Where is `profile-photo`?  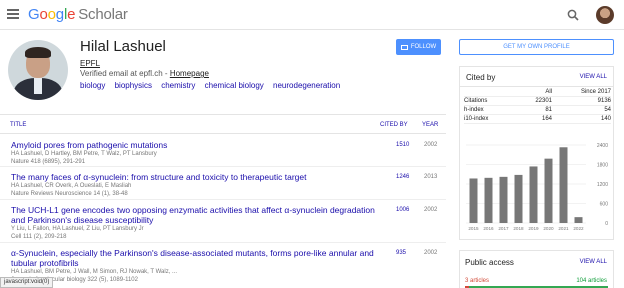
profile-photo is located at coordinates (38, 70).